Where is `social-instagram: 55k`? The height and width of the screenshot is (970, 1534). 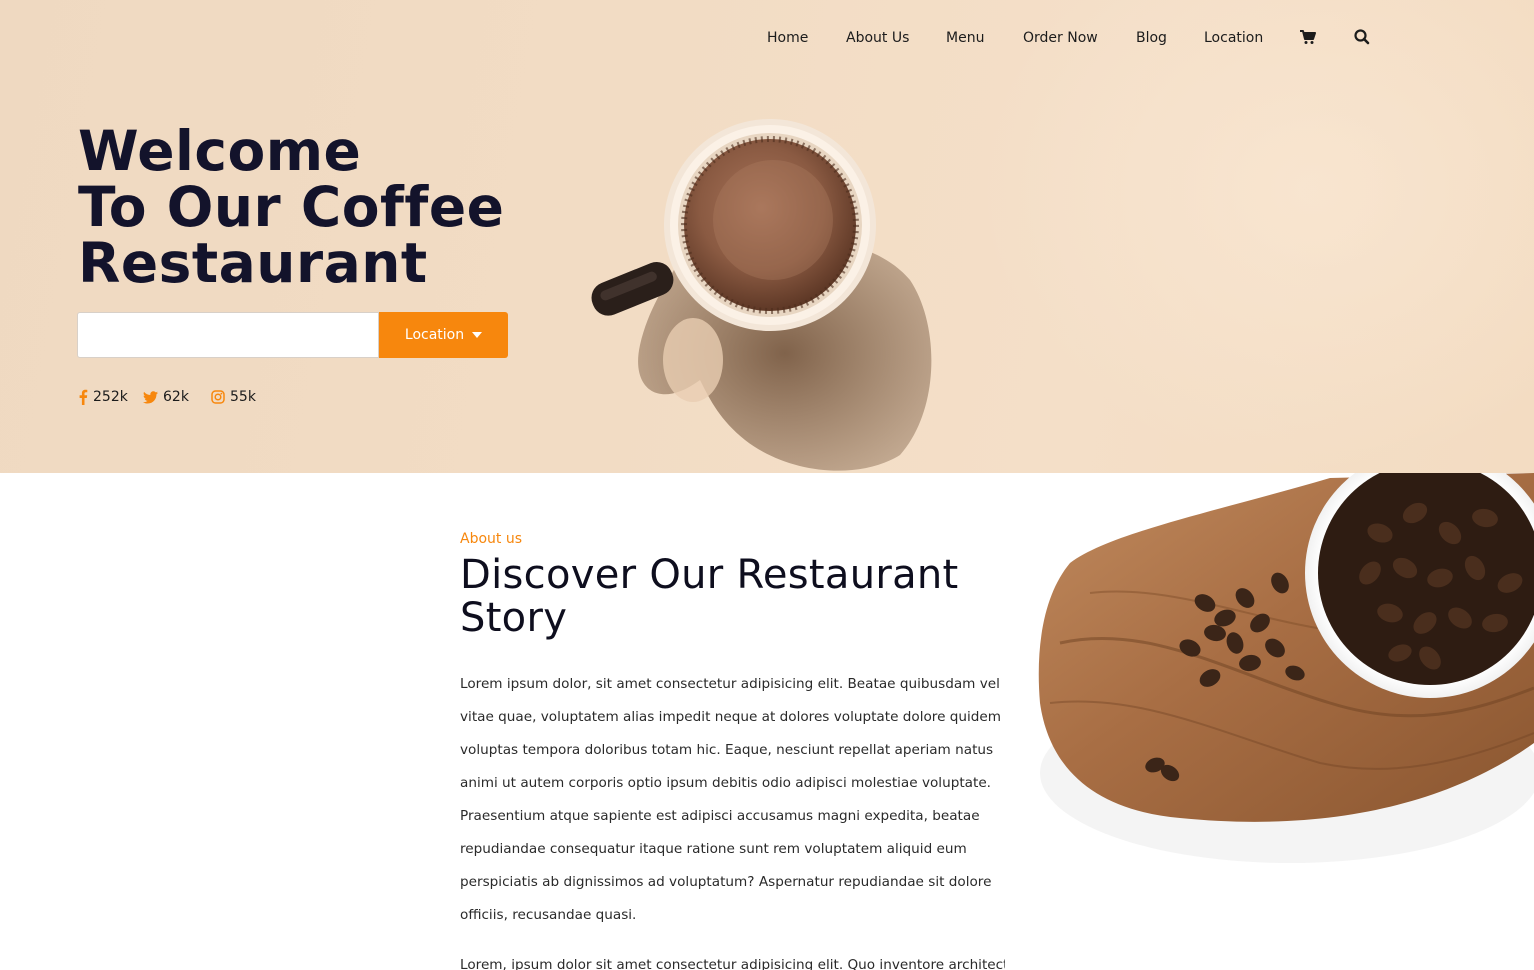 social-instagram: 55k is located at coordinates (233, 397).